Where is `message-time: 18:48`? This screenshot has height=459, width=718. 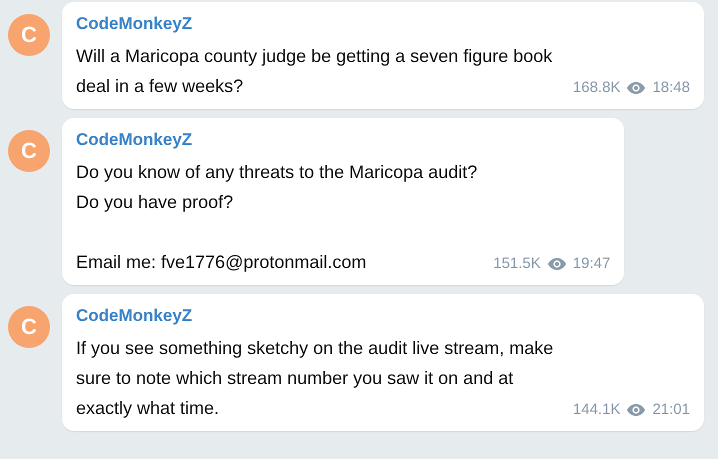 message-time: 18:48 is located at coordinates (671, 88).